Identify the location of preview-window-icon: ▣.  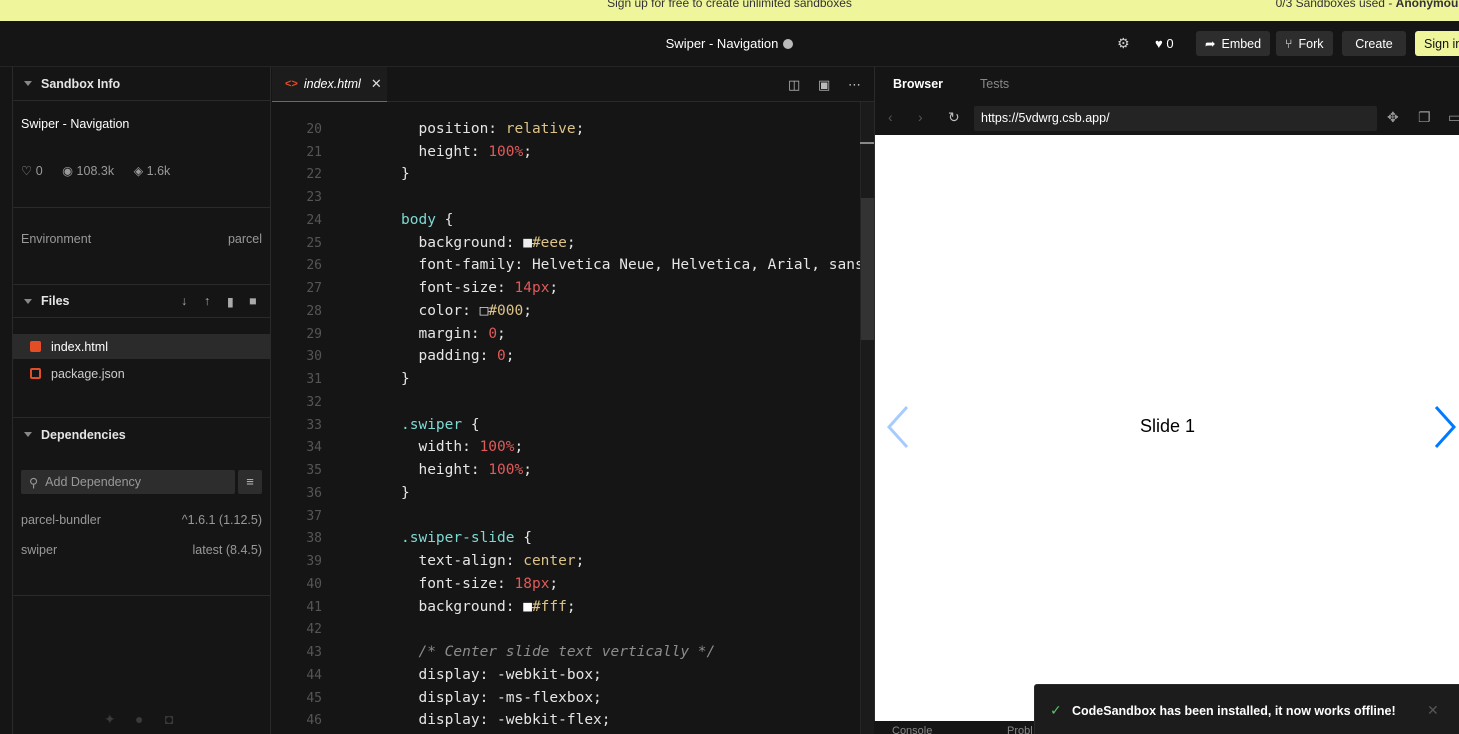
(824, 85).